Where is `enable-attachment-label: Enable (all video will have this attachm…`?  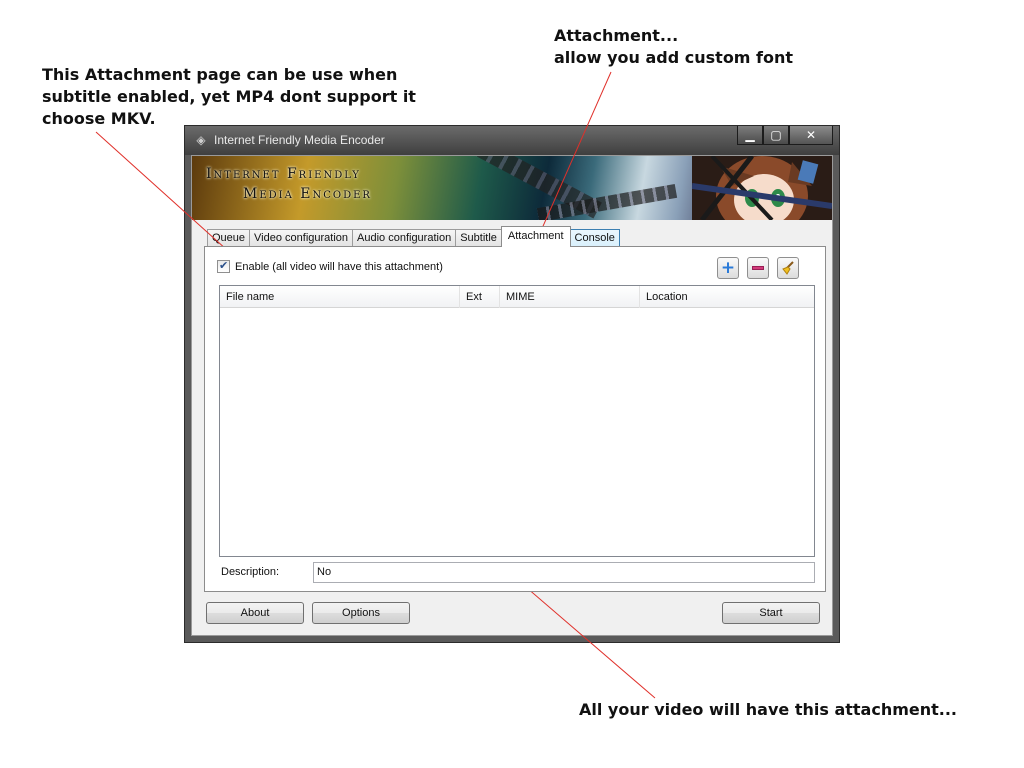
enable-attachment-label: Enable (all video will have this attachm… is located at coordinates (339, 267).